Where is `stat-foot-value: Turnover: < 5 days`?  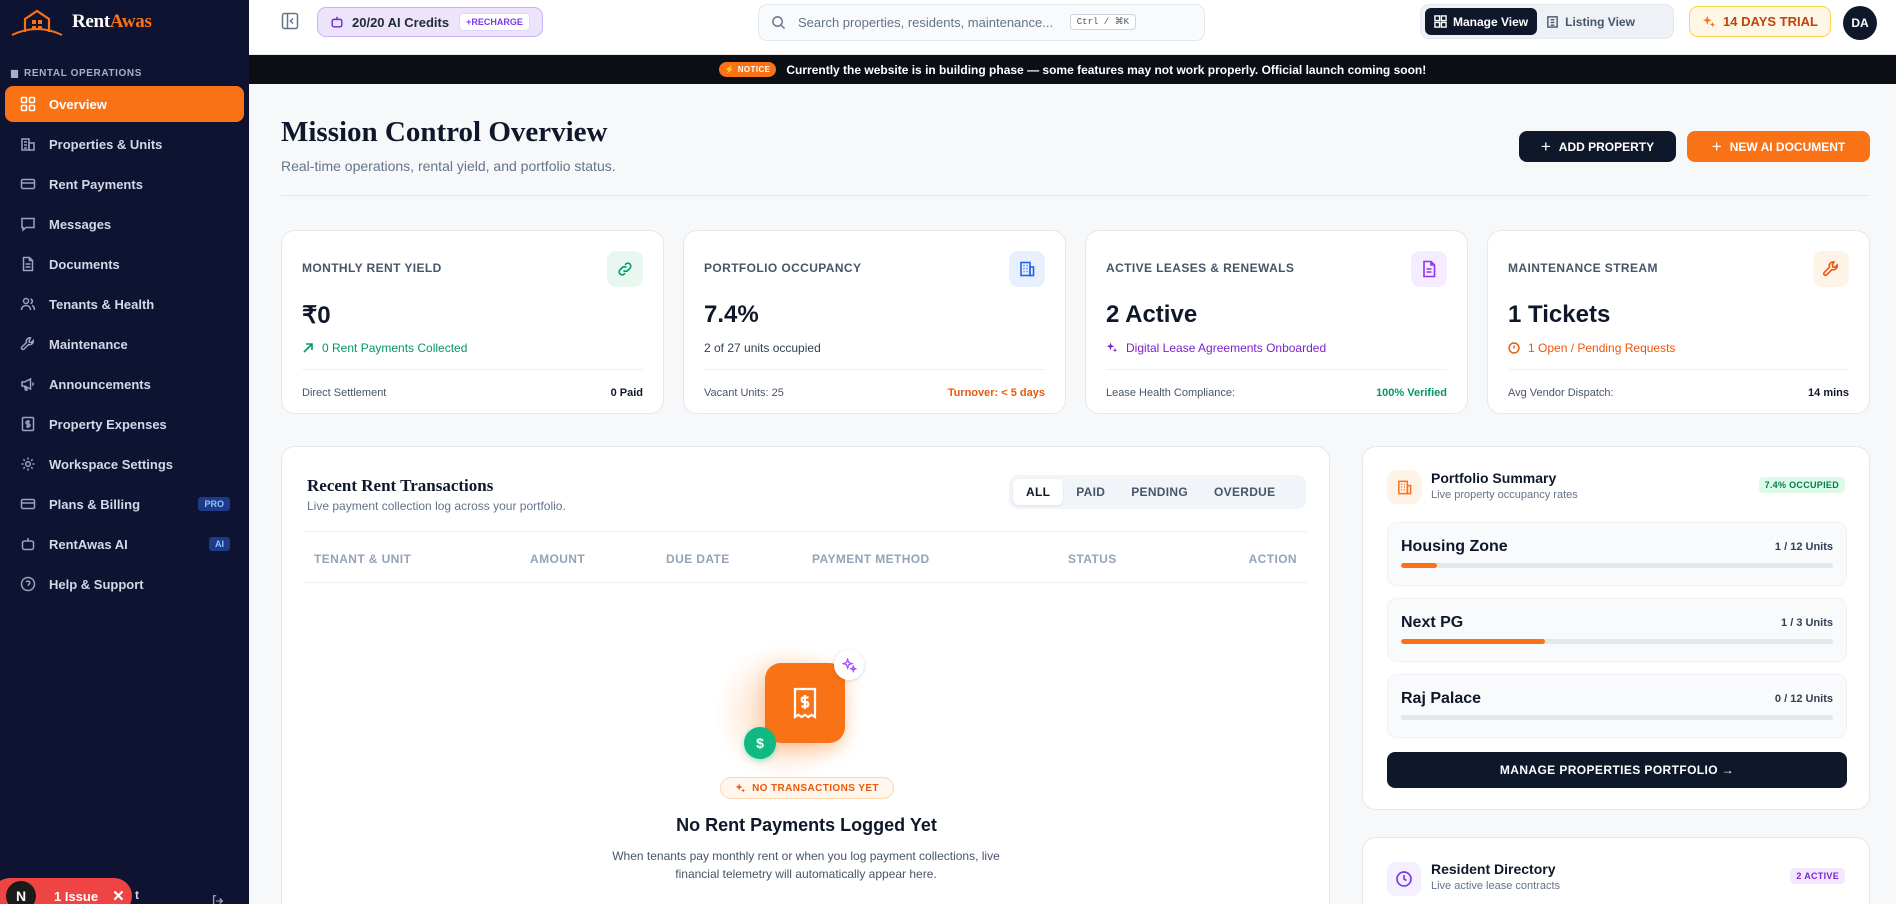 stat-foot-value: Turnover: < 5 days is located at coordinates (996, 393).